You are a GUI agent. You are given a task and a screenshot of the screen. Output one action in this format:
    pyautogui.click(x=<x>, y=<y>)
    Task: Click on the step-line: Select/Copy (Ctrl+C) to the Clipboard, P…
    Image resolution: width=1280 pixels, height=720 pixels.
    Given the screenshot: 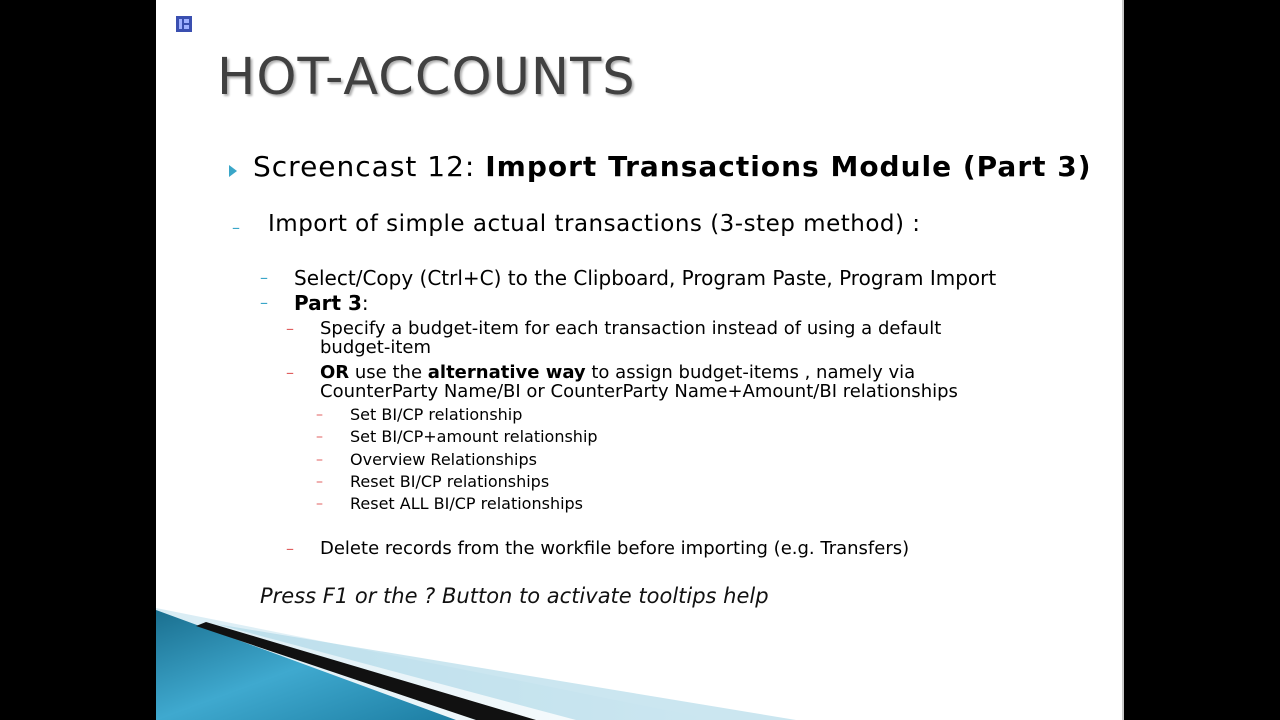 What is the action you would take?
    pyautogui.click(x=645, y=278)
    